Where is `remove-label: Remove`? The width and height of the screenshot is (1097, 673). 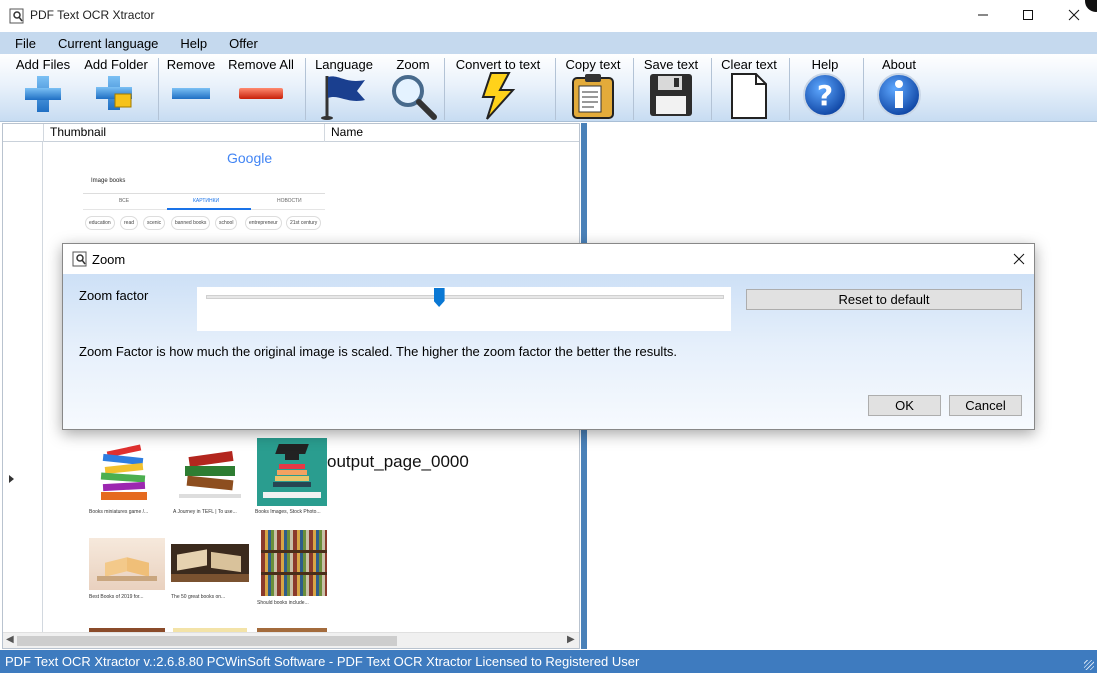 remove-label: Remove is located at coordinates (191, 64).